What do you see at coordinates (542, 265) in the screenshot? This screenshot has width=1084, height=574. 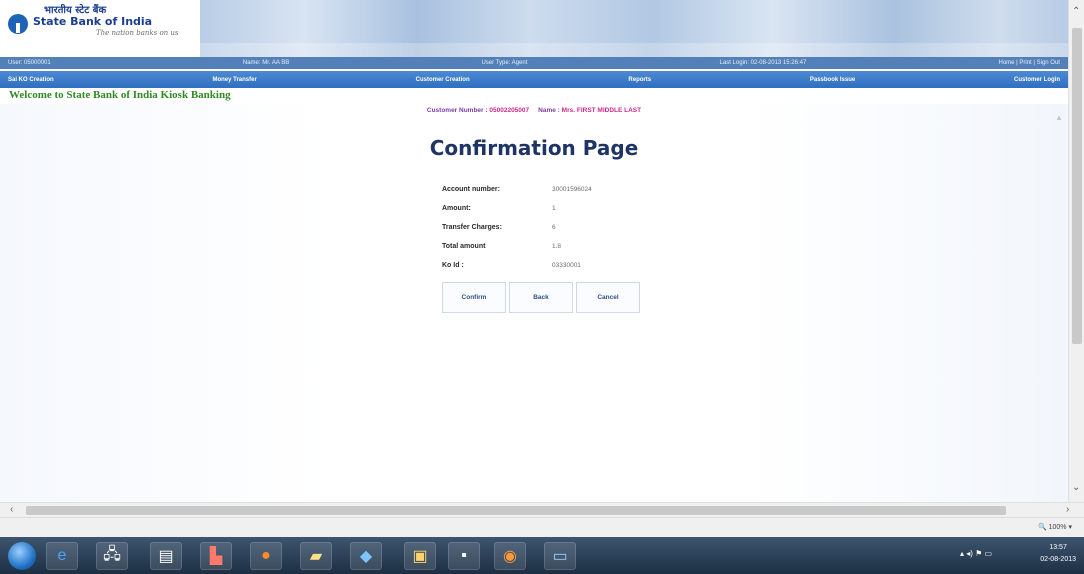 I see `detail-row: Ko Id : 03330001` at bounding box center [542, 265].